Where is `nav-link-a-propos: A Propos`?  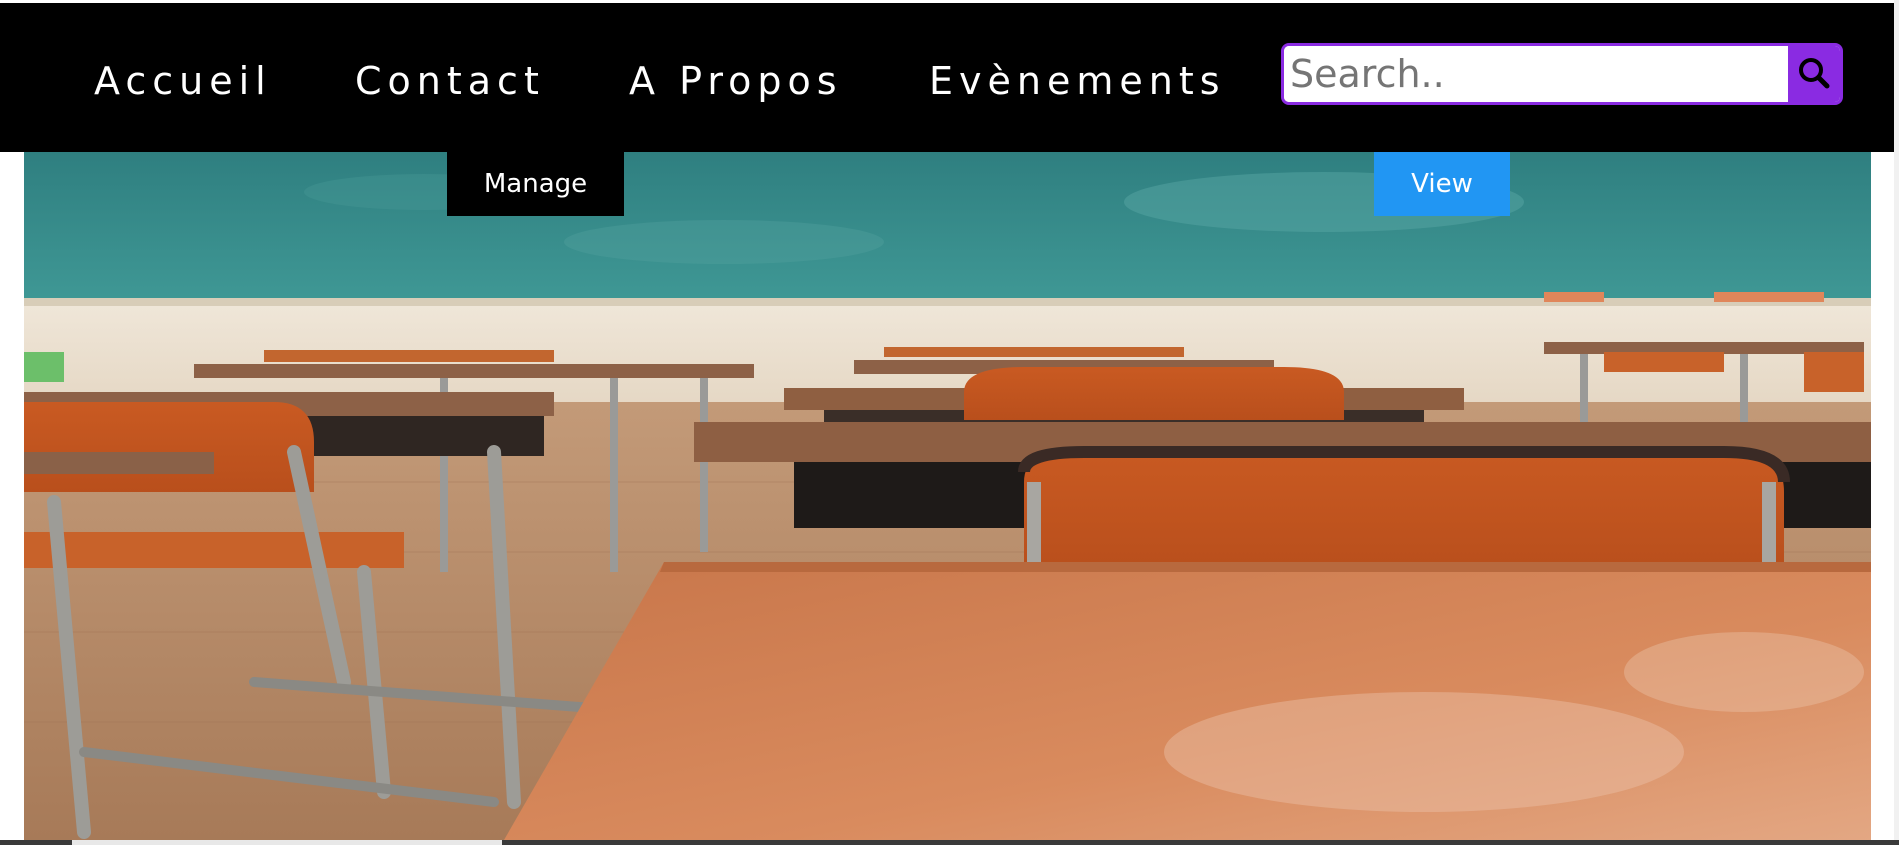 nav-link-a-propos: A Propos is located at coordinates (736, 81).